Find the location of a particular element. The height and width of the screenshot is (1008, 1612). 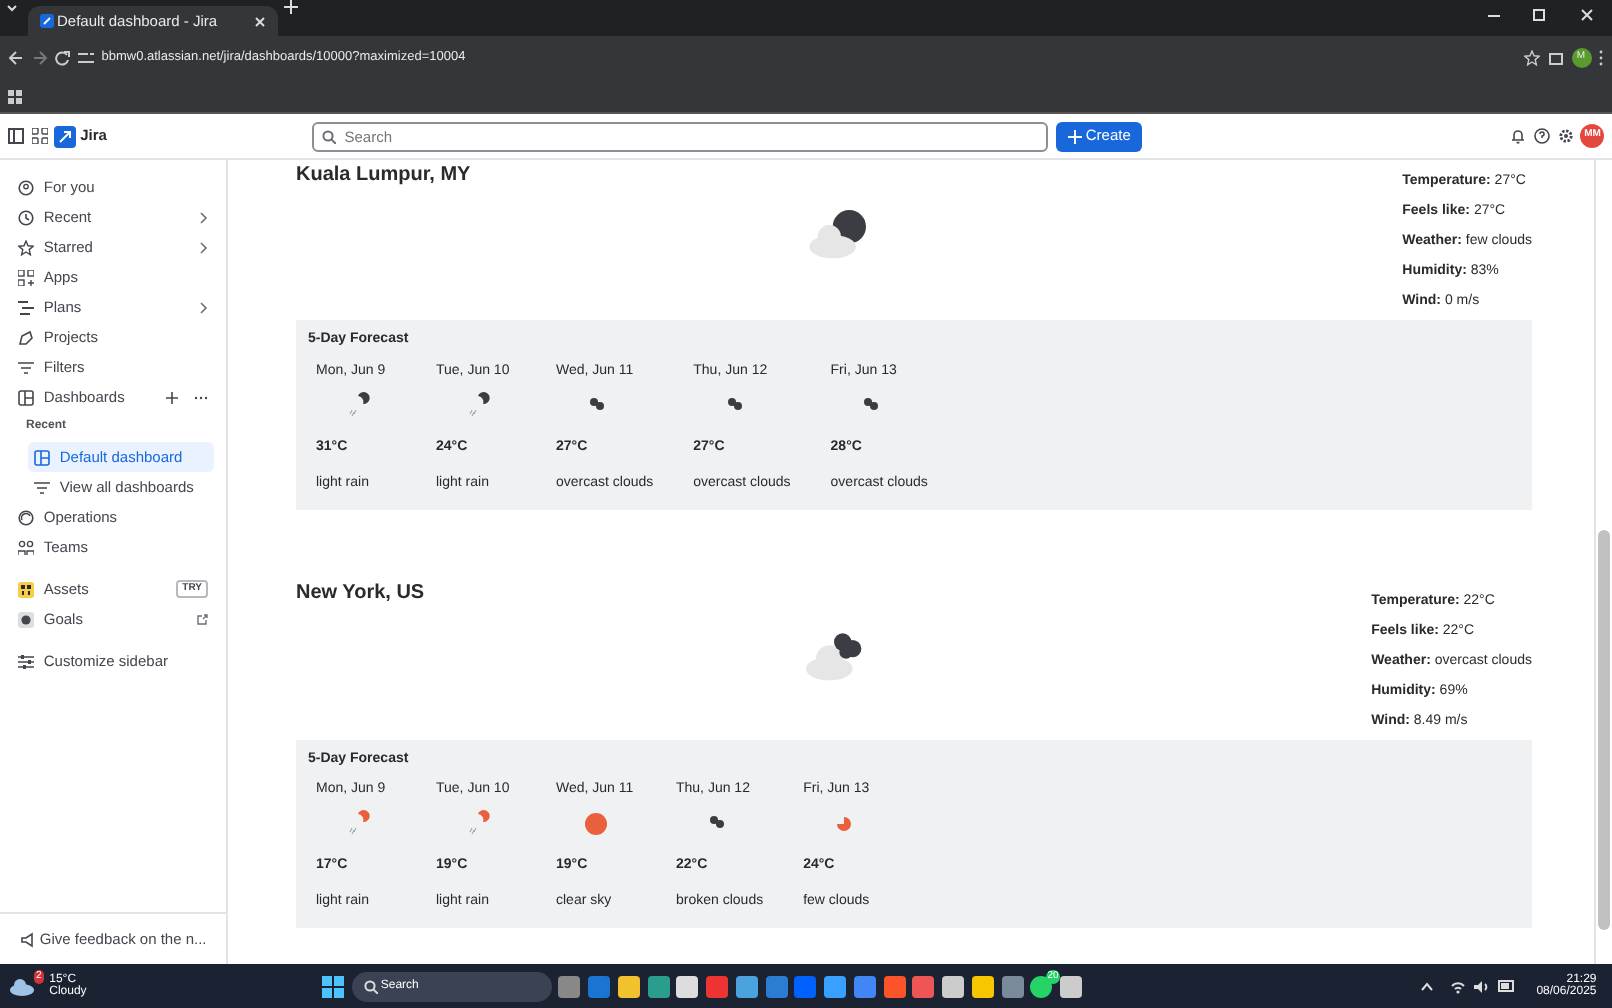

people-icon is located at coordinates (26, 547).